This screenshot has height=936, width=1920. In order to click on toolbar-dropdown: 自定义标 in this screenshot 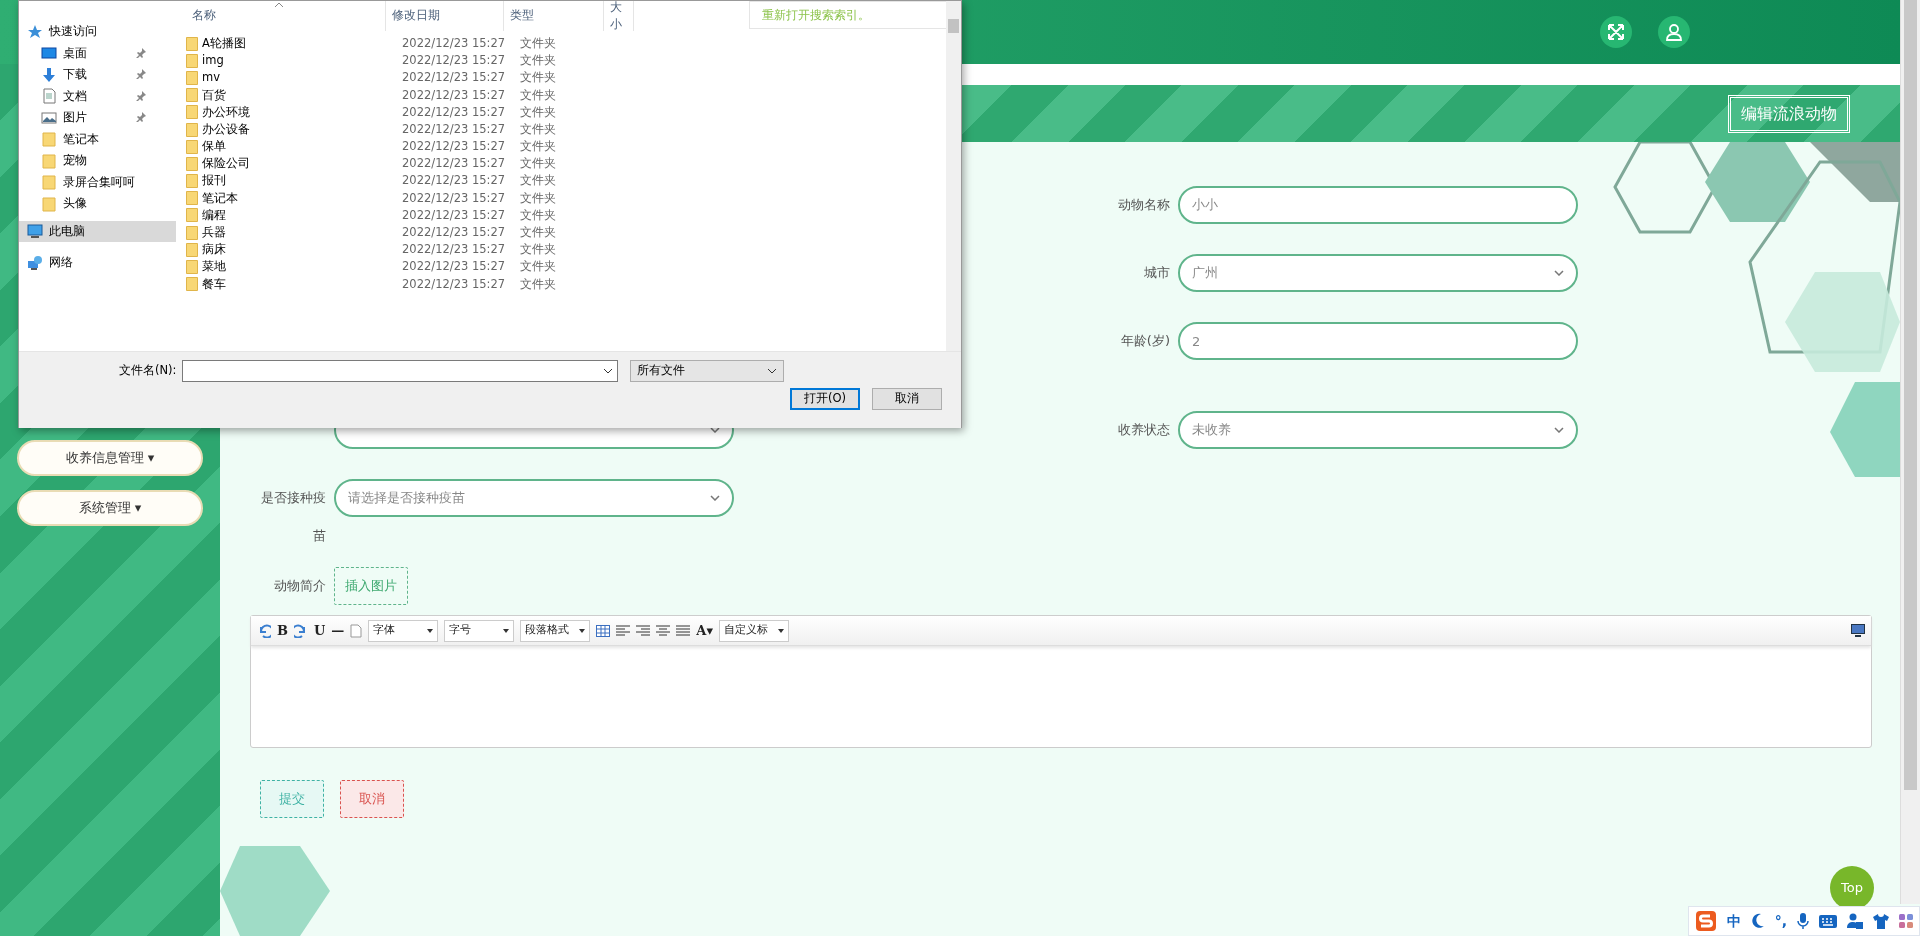, I will do `click(753, 630)`.